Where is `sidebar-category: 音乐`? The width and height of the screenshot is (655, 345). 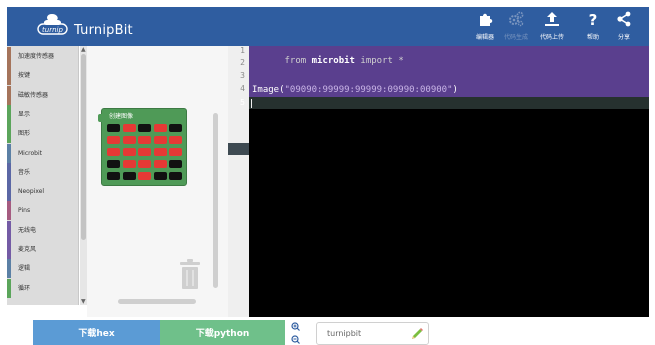 sidebar-category: 音乐 is located at coordinates (43, 172).